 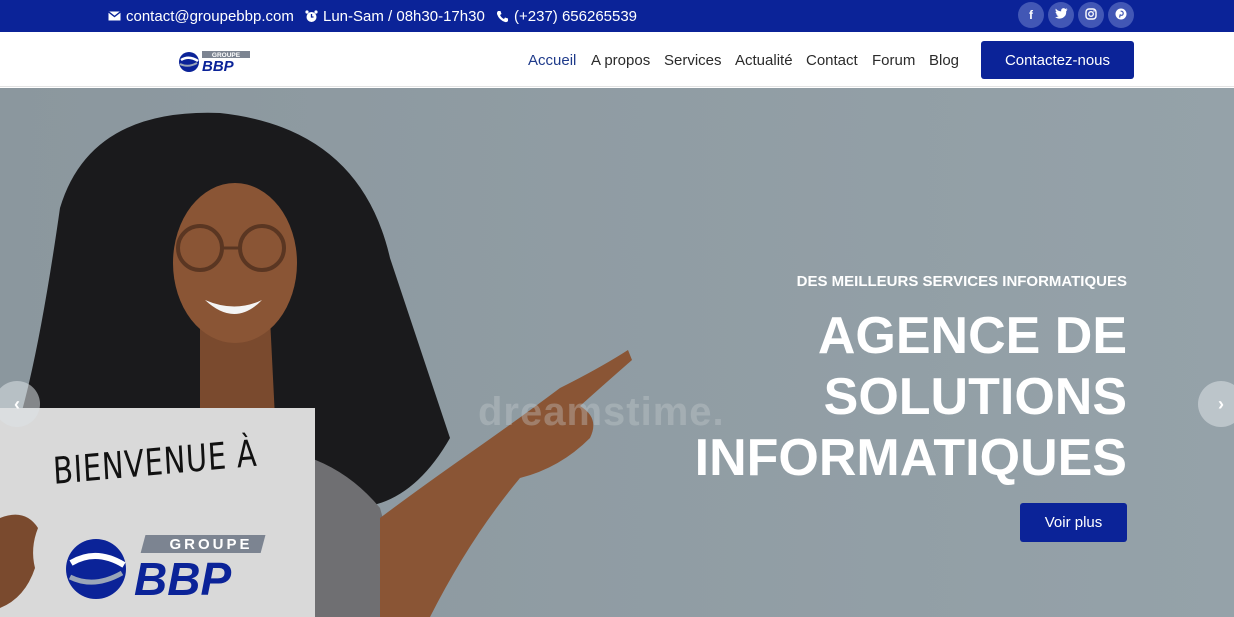 I want to click on contact-email: contact@groupebbp.com, so click(x=200, y=16).